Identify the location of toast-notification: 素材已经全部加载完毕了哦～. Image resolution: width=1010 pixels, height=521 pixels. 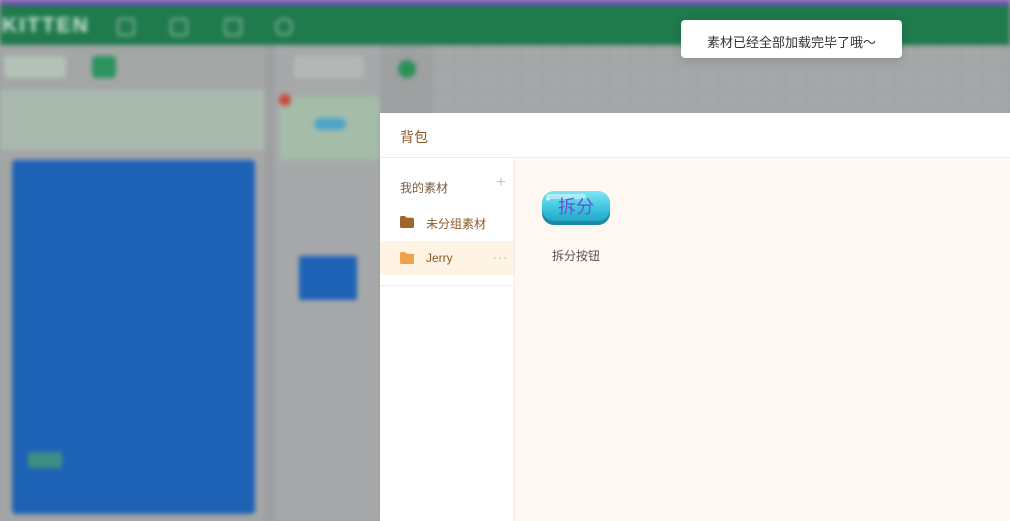
(791, 39).